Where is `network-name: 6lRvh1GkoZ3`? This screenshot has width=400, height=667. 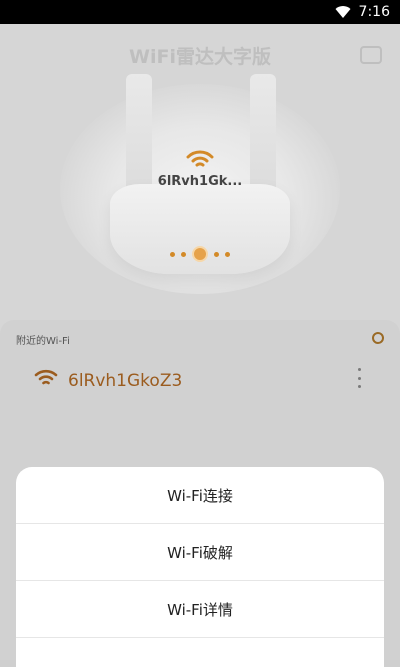 network-name: 6lRvh1GkoZ3 is located at coordinates (125, 381).